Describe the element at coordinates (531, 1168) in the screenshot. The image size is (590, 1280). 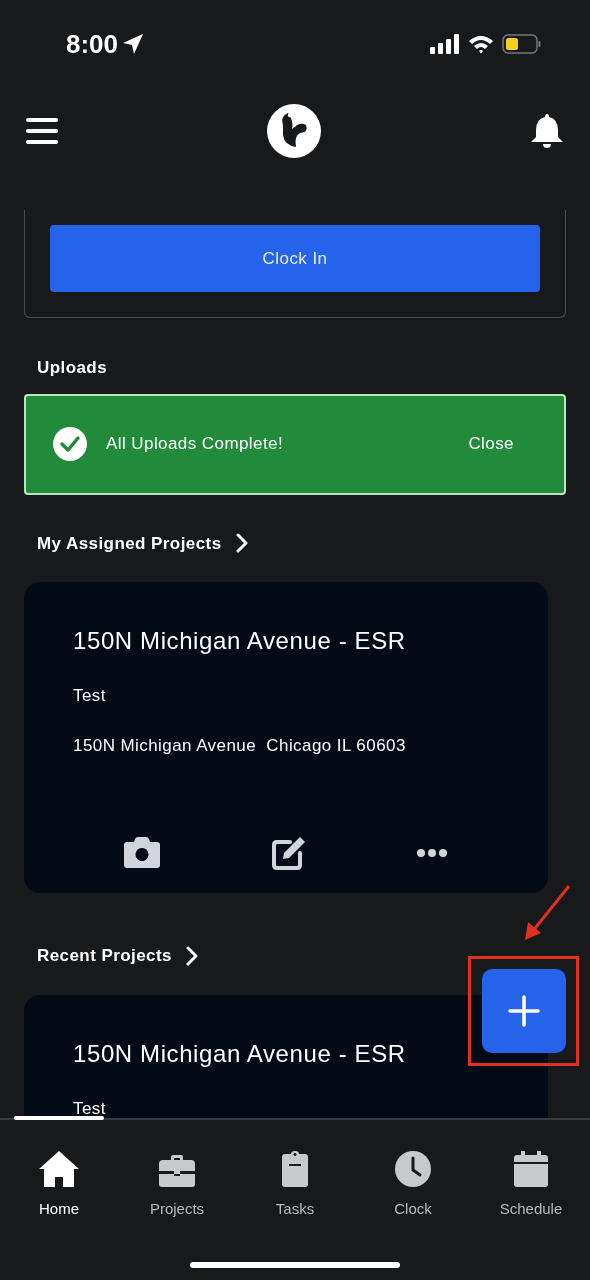
I see `calendar-icon` at that location.